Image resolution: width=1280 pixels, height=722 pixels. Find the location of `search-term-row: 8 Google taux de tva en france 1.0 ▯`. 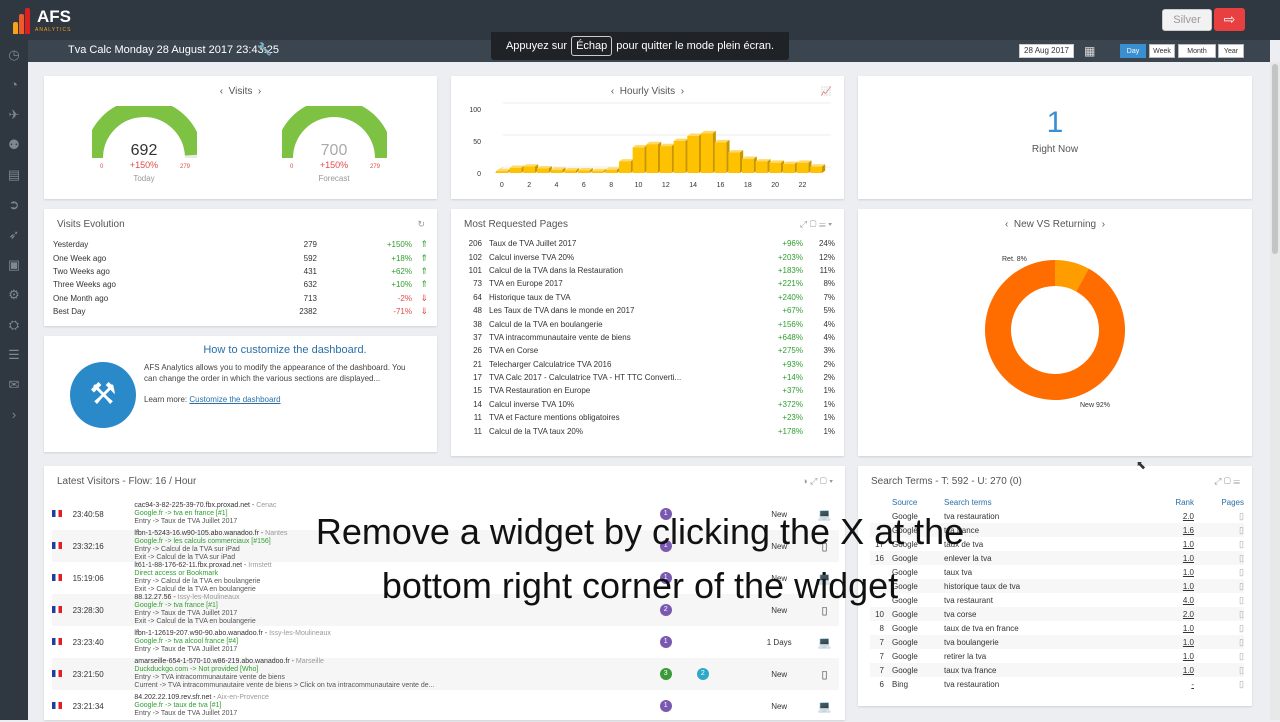

search-term-row: 8 Google taux de tva en france 1.0 ▯ is located at coordinates (1057, 628).